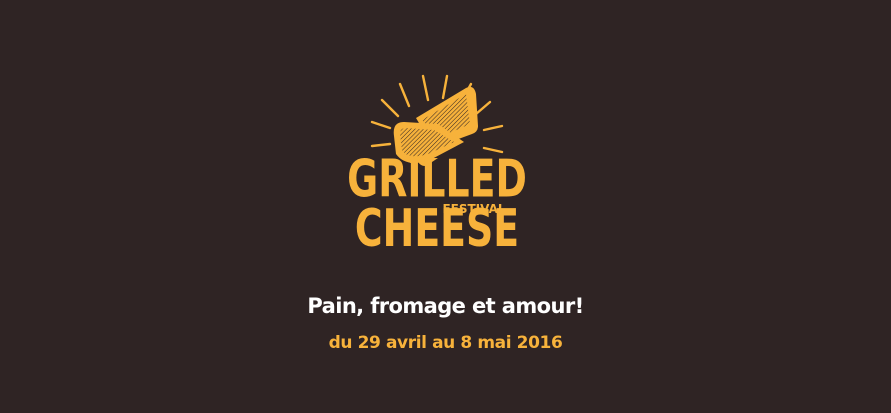  I want to click on logo-graphic: GRILLED FESTIVAL CHEESE, so click(437, 166).